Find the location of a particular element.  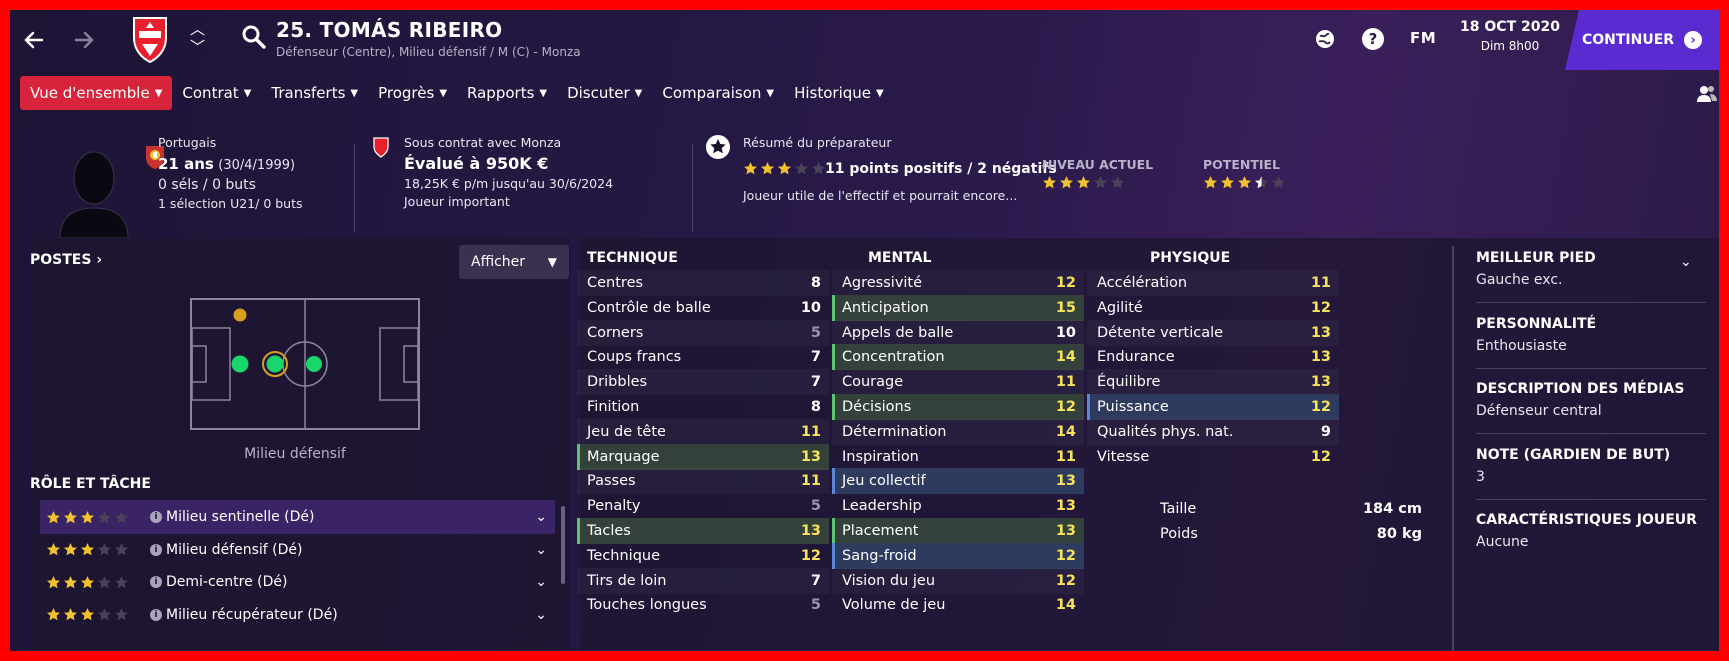

attribute-row: Tirs de loin 7 is located at coordinates (703, 581).